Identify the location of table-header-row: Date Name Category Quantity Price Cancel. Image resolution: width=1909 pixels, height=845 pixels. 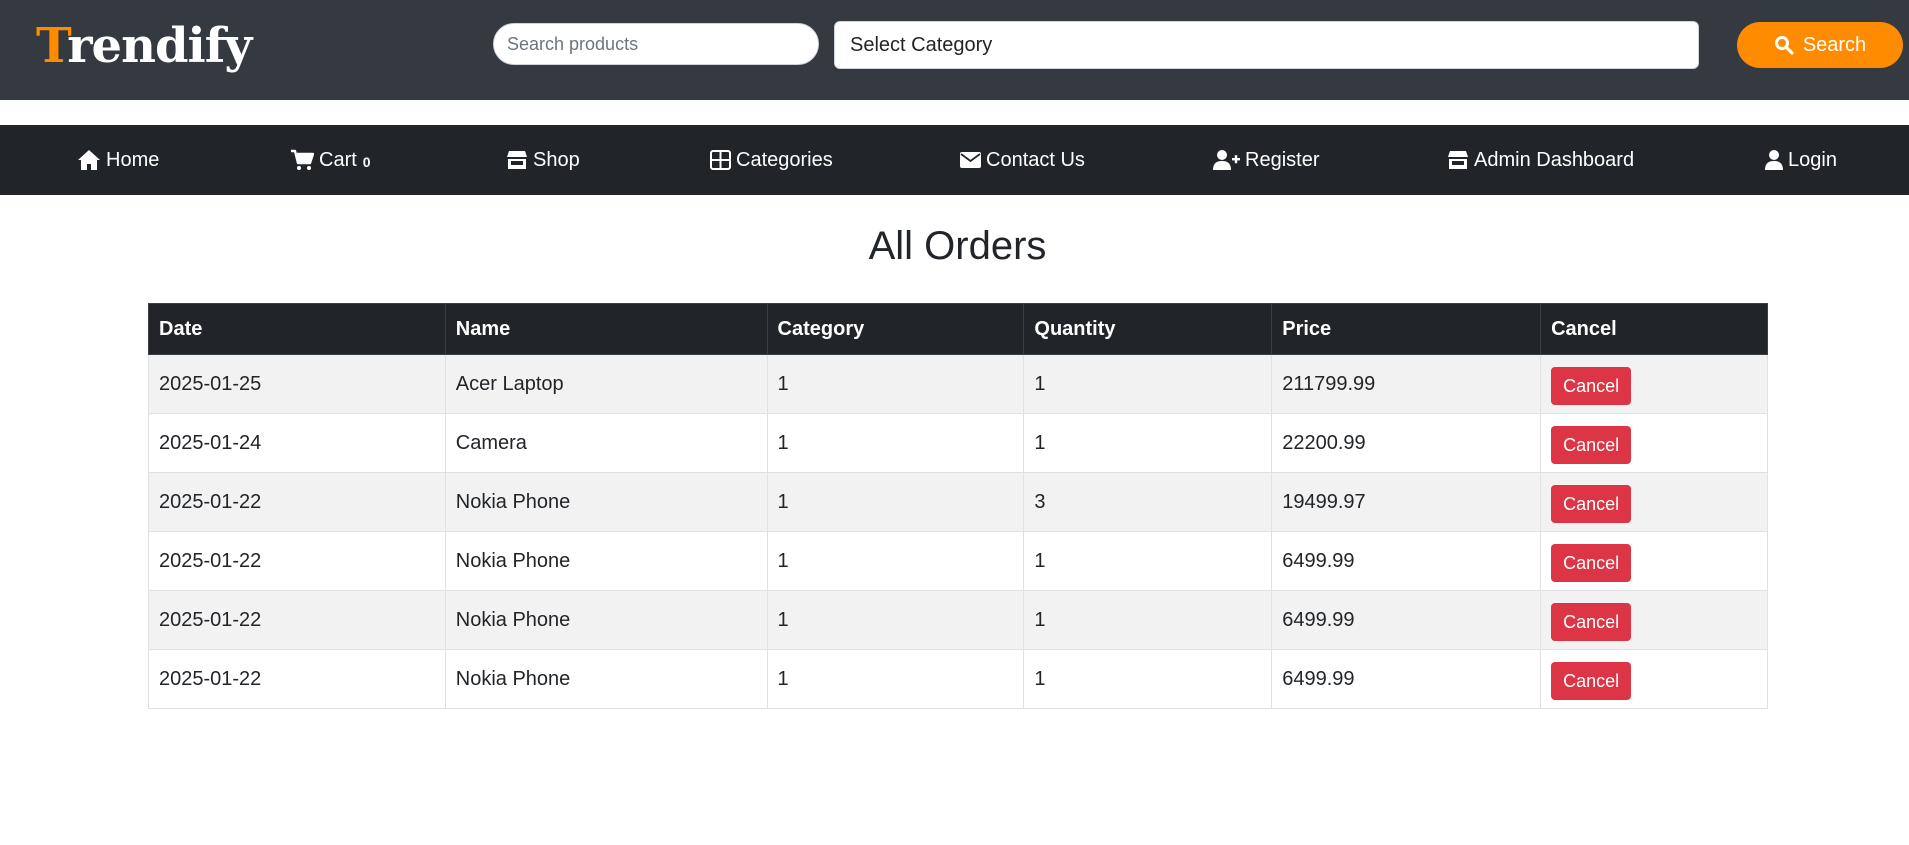
(958, 329).